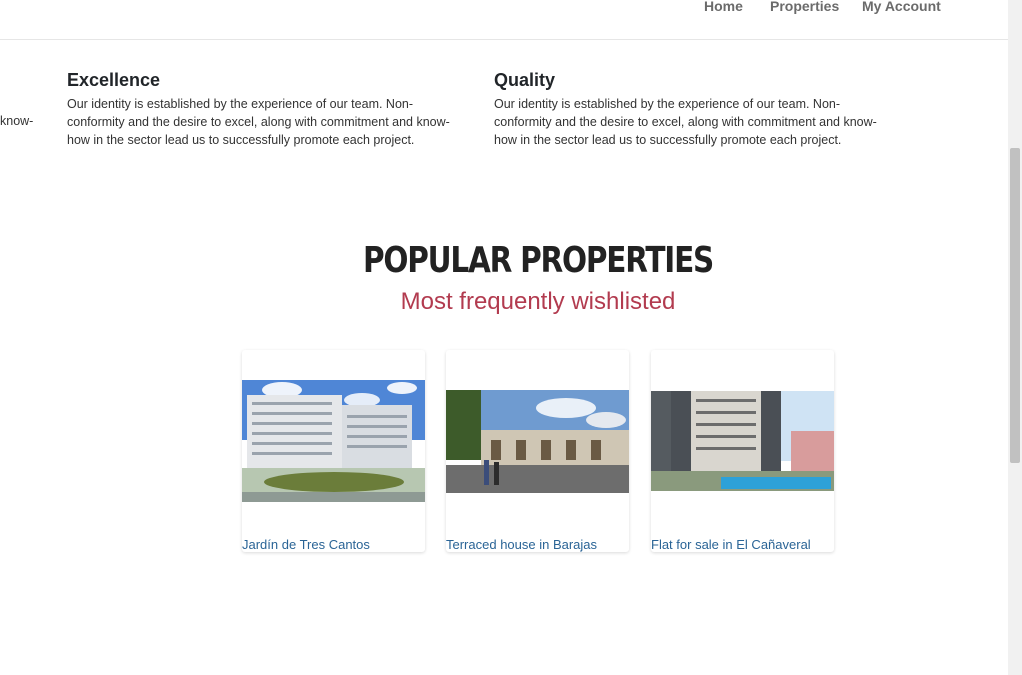 The width and height of the screenshot is (1022, 675). Describe the element at coordinates (504, 20) in the screenshot. I see `navbar: Home Properties My Account` at that location.